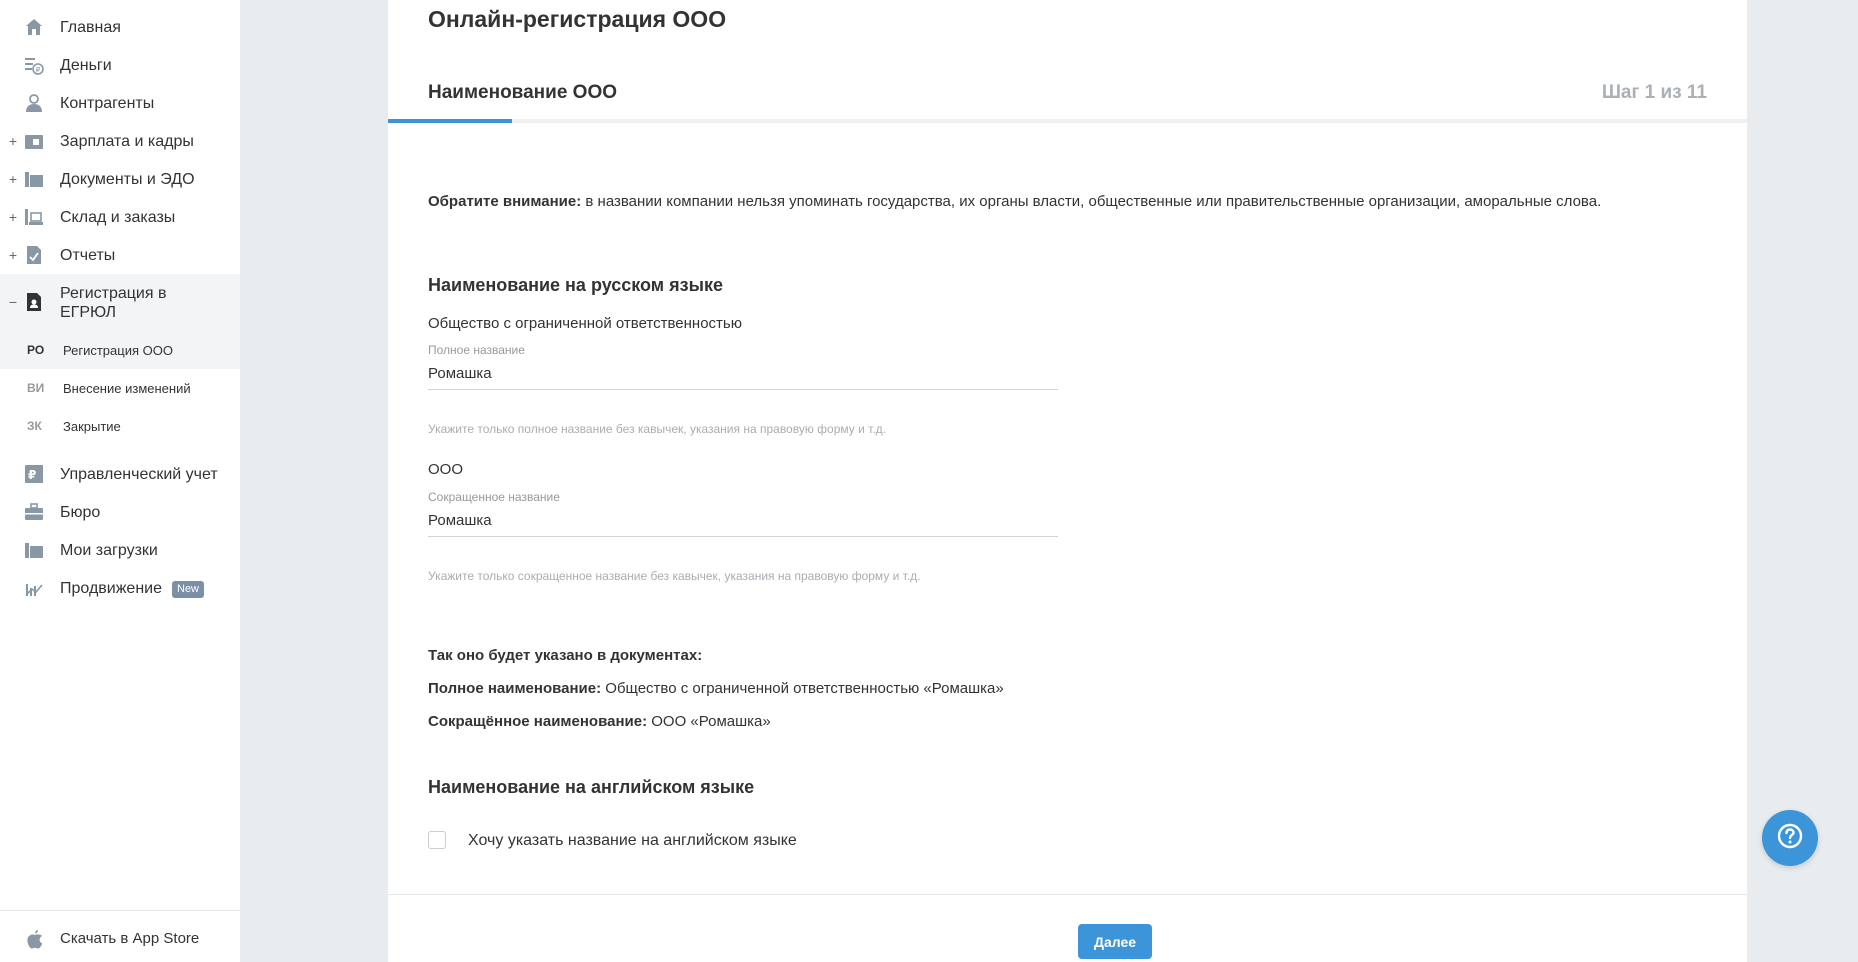 The width and height of the screenshot is (1858, 962). I want to click on sidebar-item-label: Управленческий учет, so click(139, 474).